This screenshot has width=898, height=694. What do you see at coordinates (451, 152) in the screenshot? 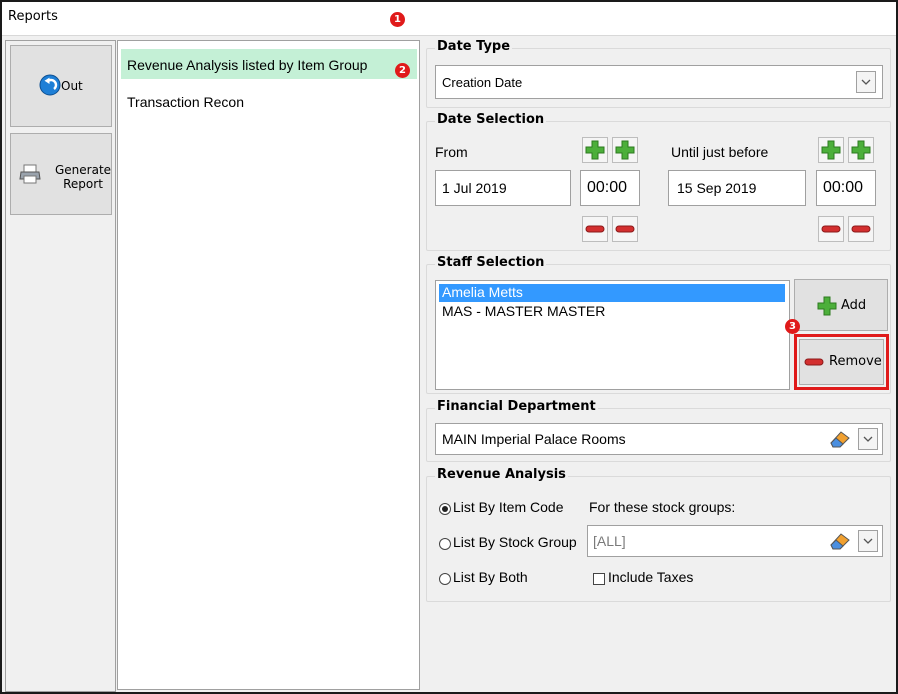
I see `from-label: From` at bounding box center [451, 152].